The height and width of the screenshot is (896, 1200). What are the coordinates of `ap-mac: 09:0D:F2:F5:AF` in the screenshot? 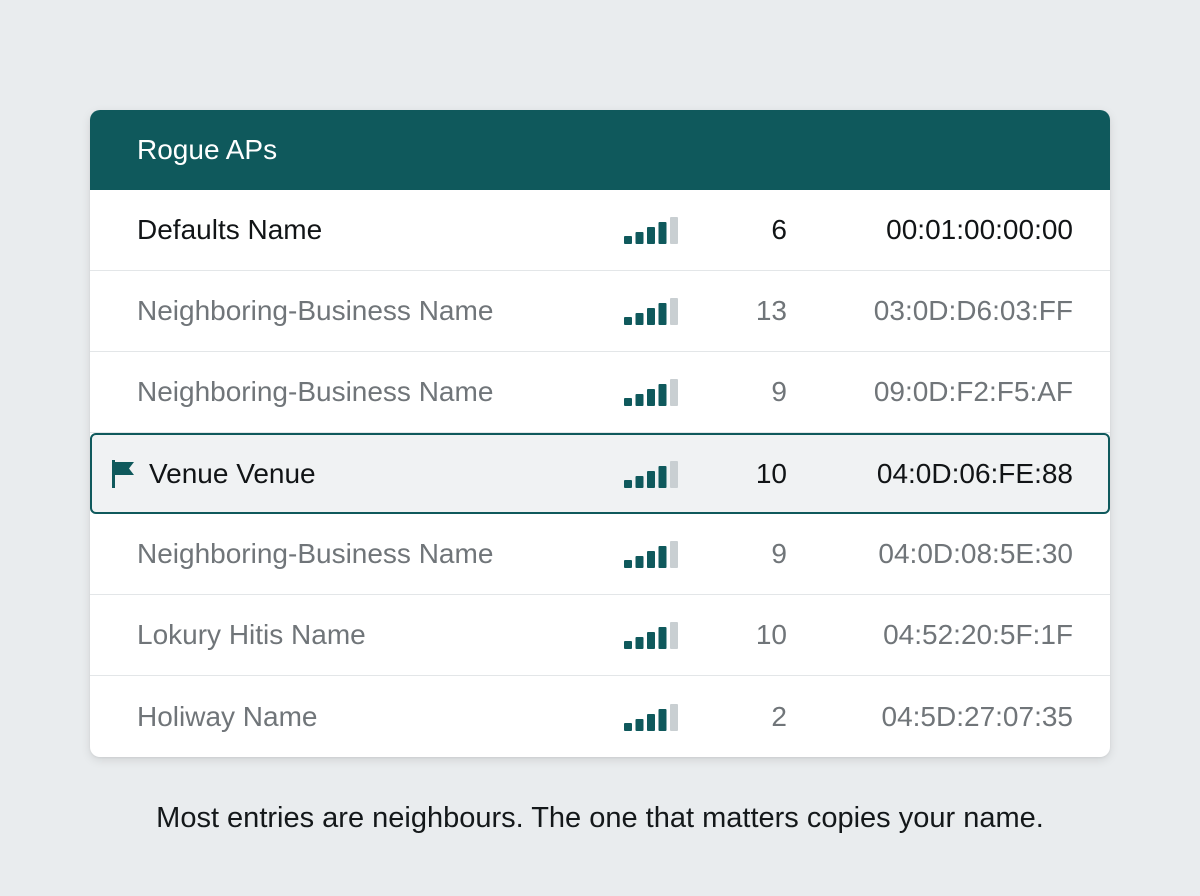 It's located at (973, 391).